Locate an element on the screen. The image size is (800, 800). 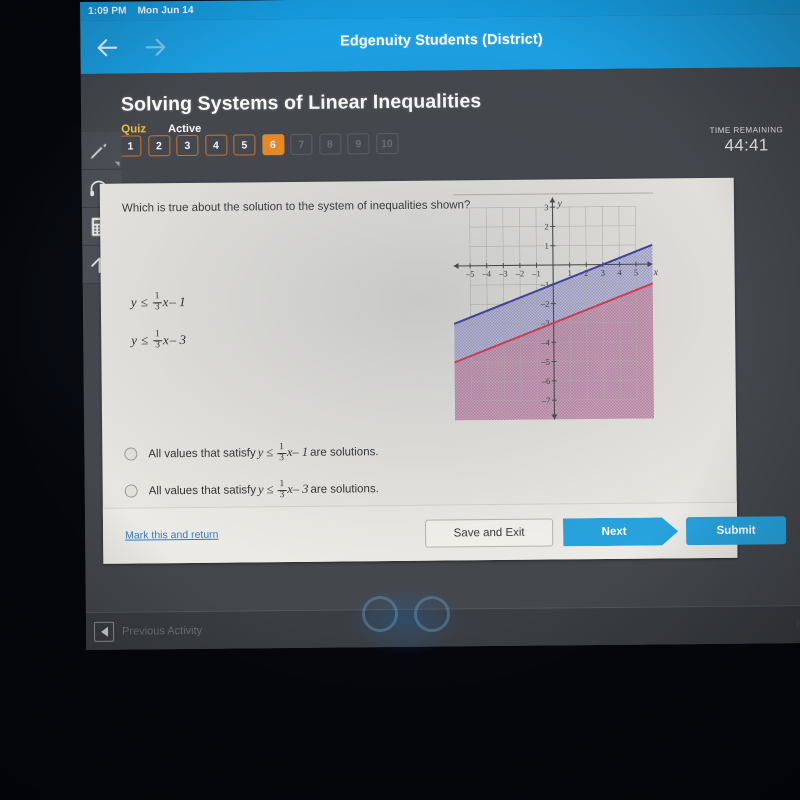
inequality-1-numerator: 1 is located at coordinates (157, 296).